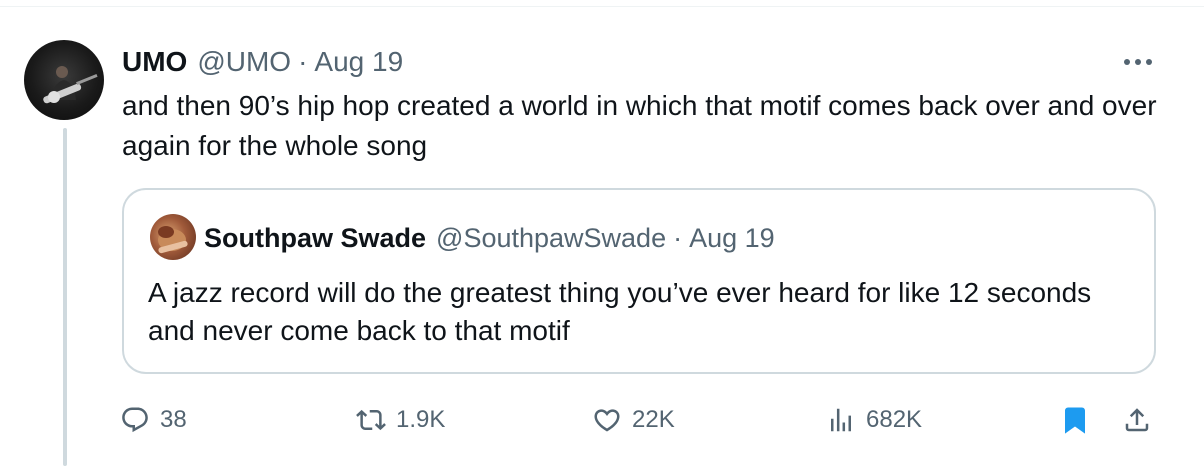 The image size is (1204, 466). Describe the element at coordinates (173, 419) in the screenshot. I see `reply-count: 38` at that location.